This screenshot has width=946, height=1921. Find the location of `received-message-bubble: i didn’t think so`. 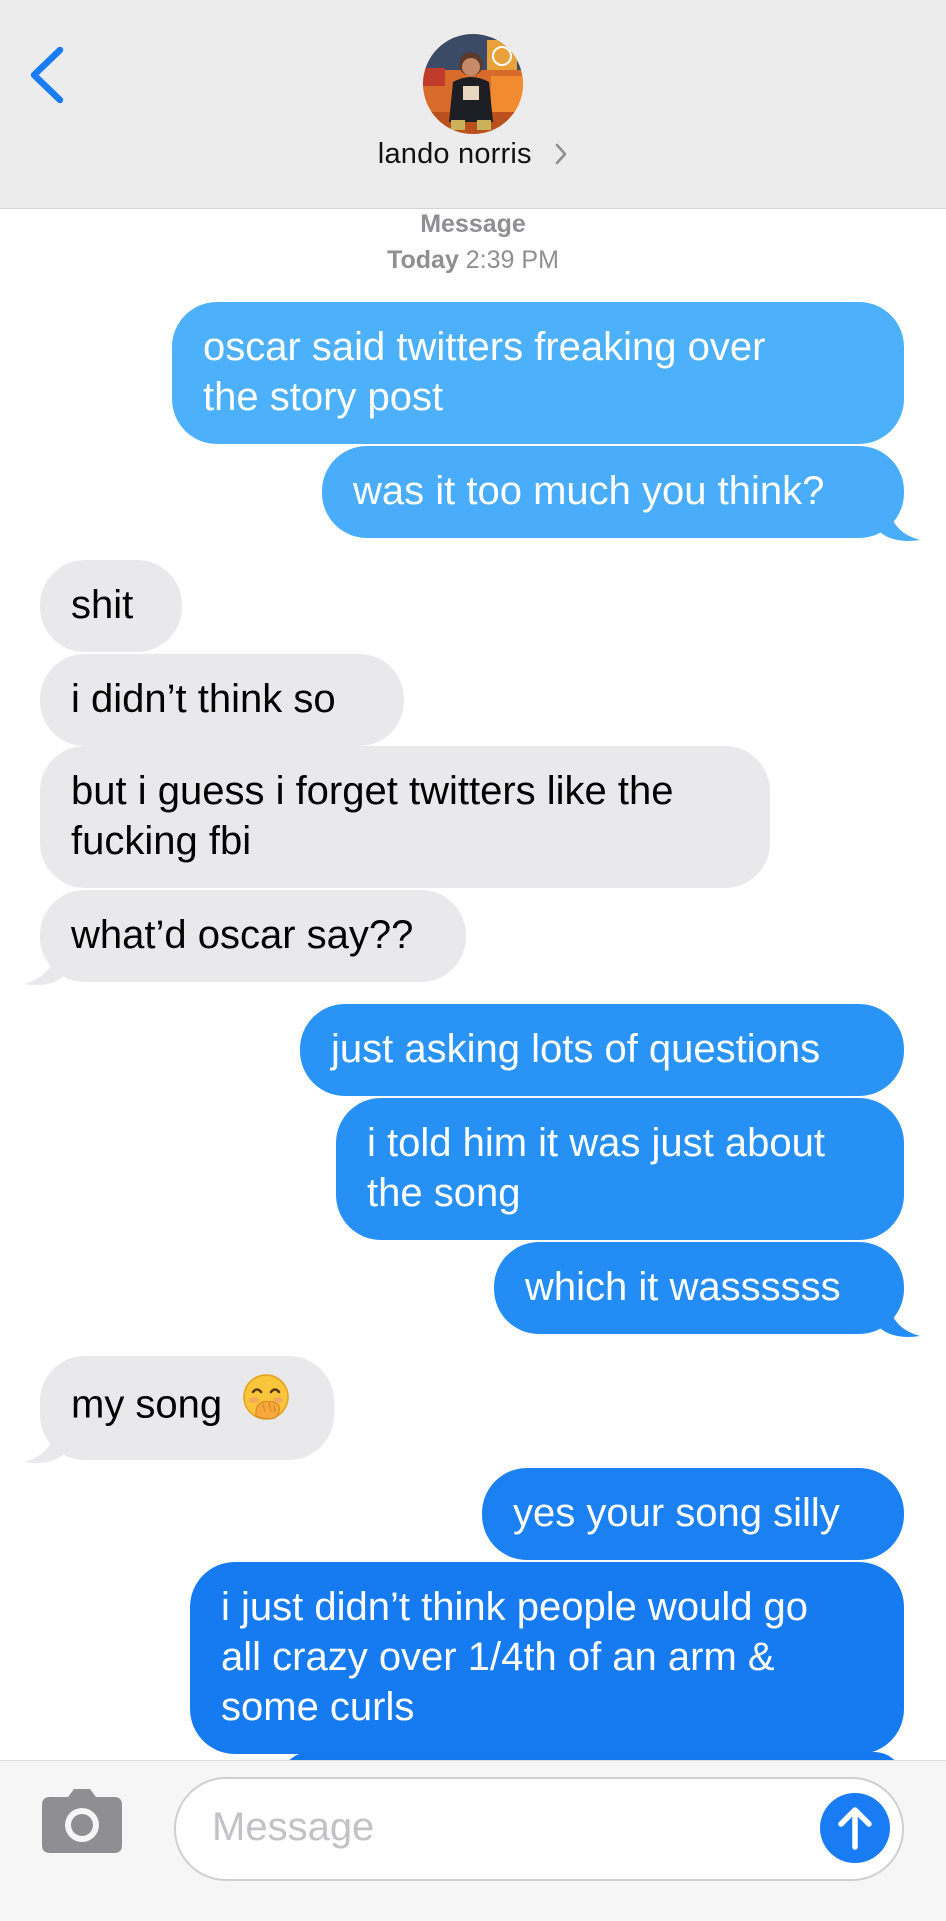

received-message-bubble: i didn’t think so is located at coordinates (222, 700).